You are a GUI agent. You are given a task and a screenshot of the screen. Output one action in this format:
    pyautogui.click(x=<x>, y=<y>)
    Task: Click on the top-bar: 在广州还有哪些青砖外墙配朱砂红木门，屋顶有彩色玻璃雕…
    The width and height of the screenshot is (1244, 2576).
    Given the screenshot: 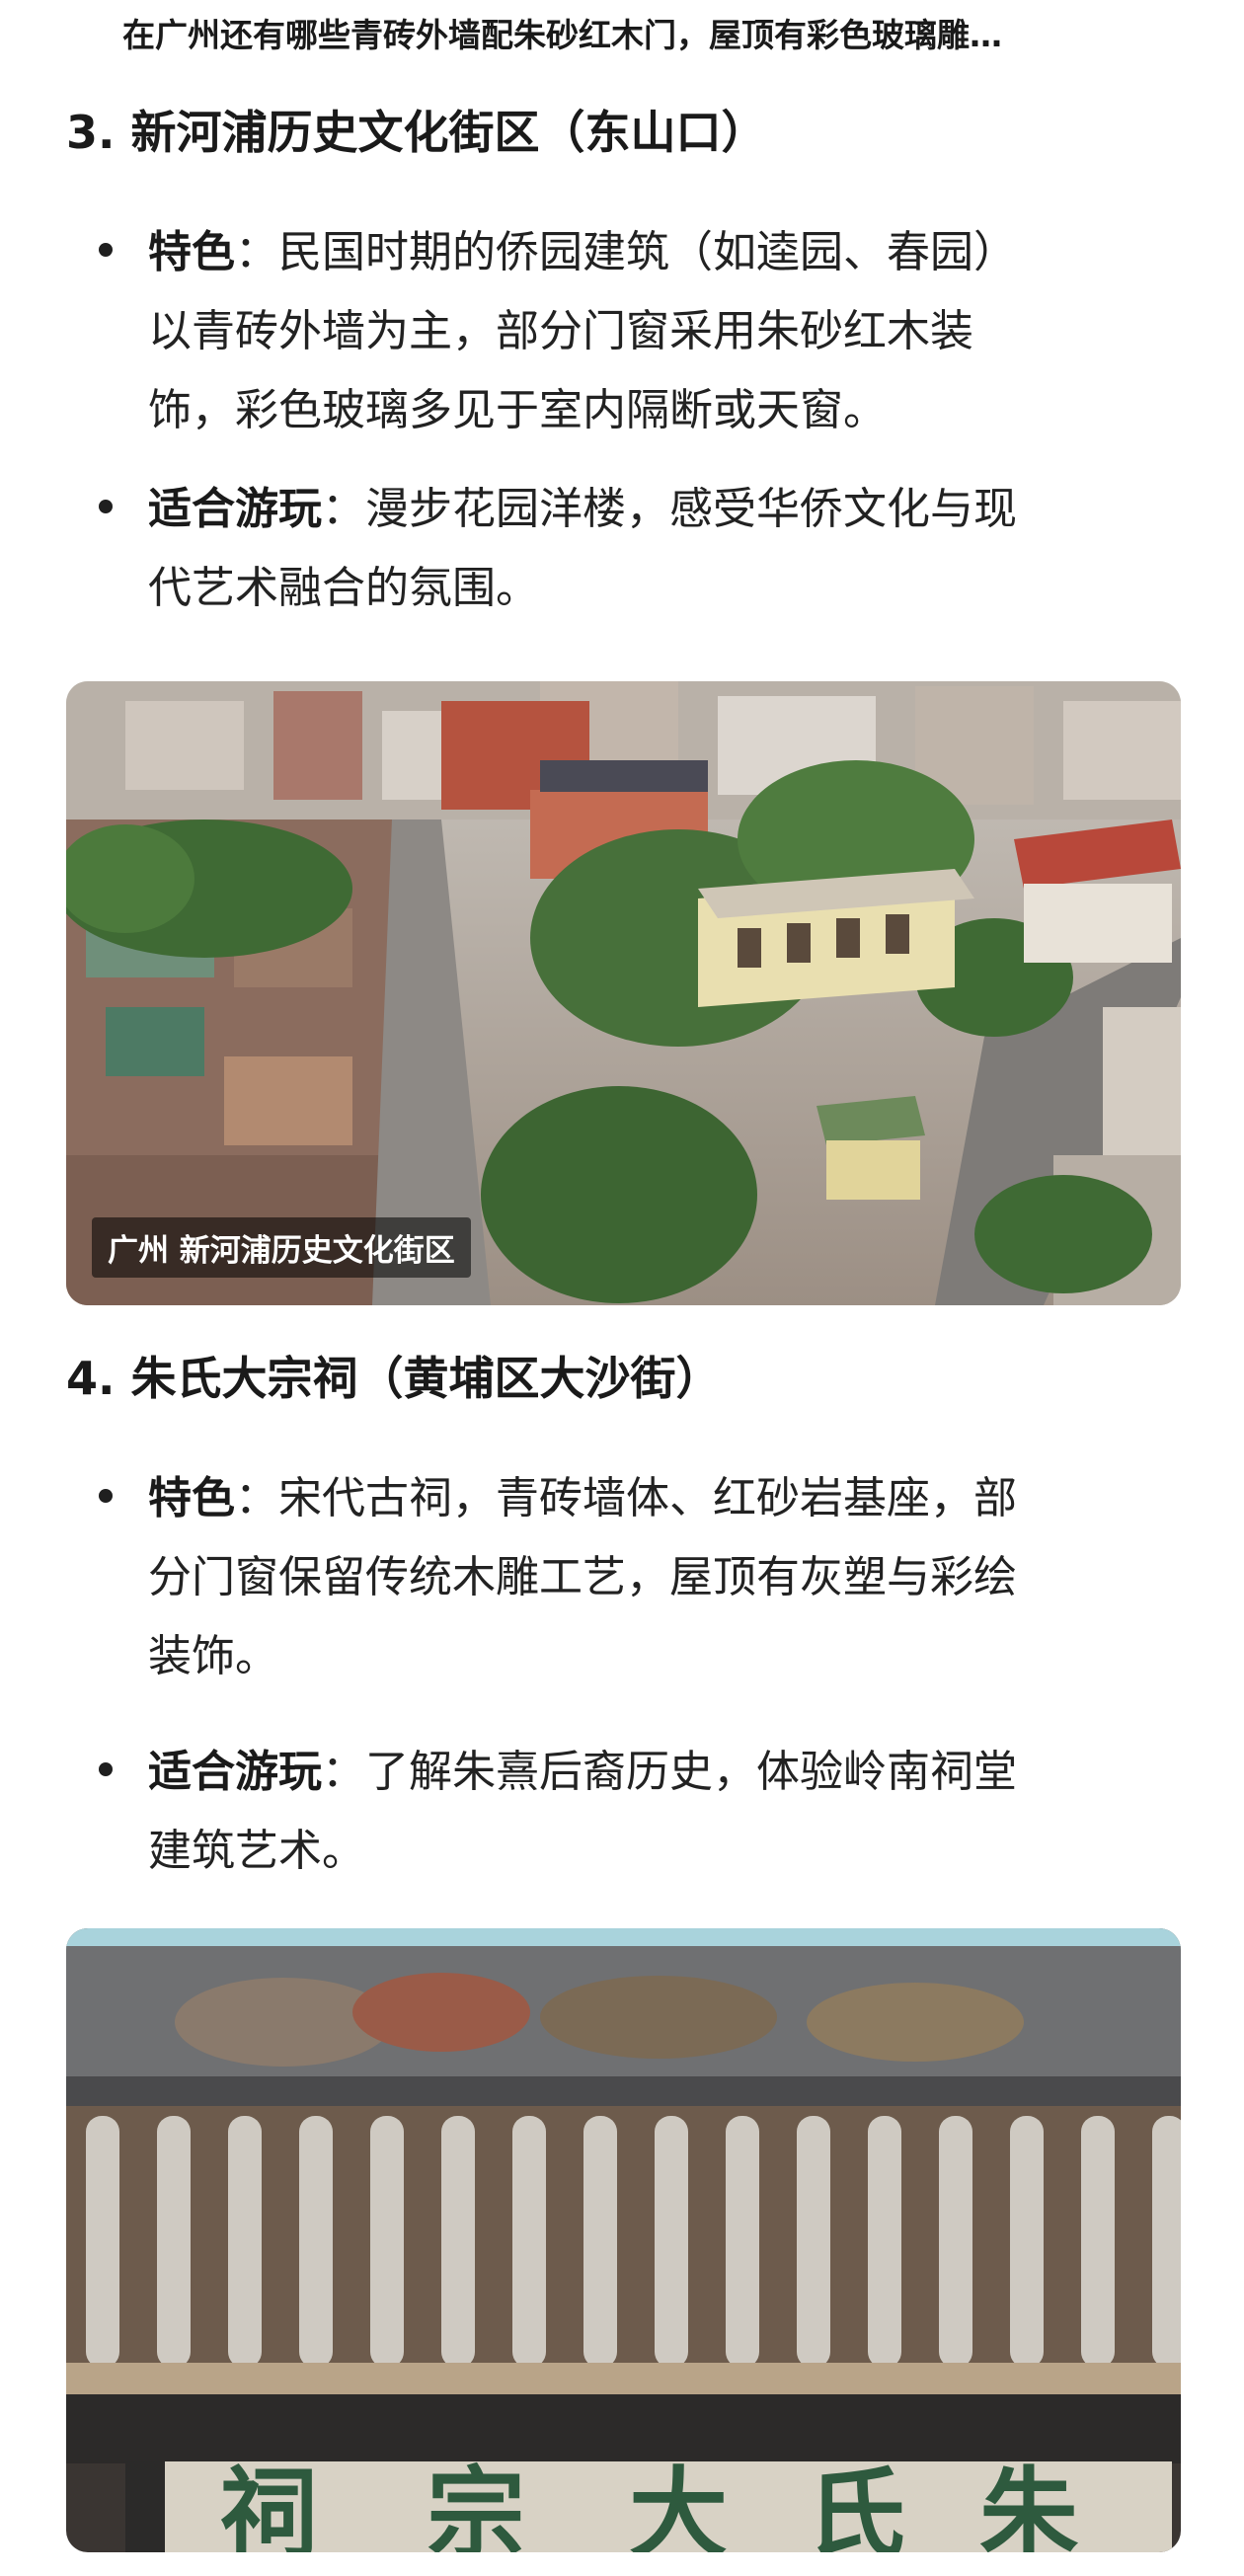 What is the action you would take?
    pyautogui.click(x=622, y=37)
    